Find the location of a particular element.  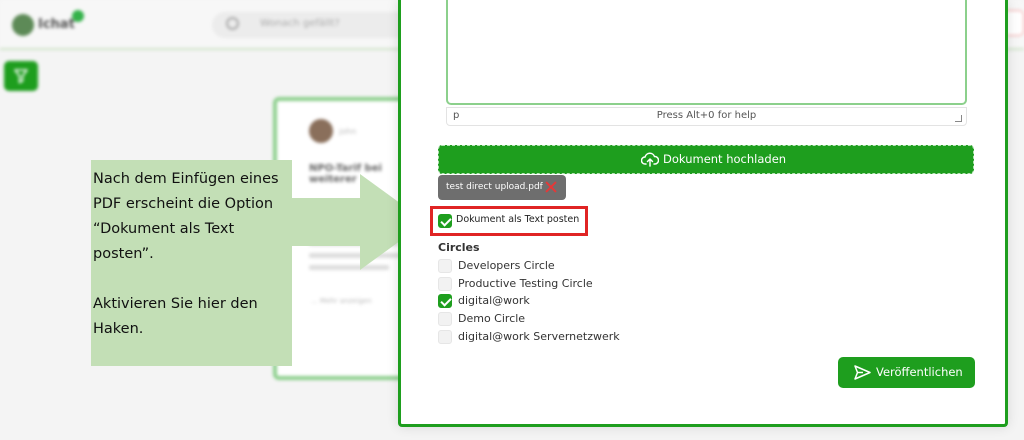

circle-item-developers: Developers Circle is located at coordinates (568, 266).